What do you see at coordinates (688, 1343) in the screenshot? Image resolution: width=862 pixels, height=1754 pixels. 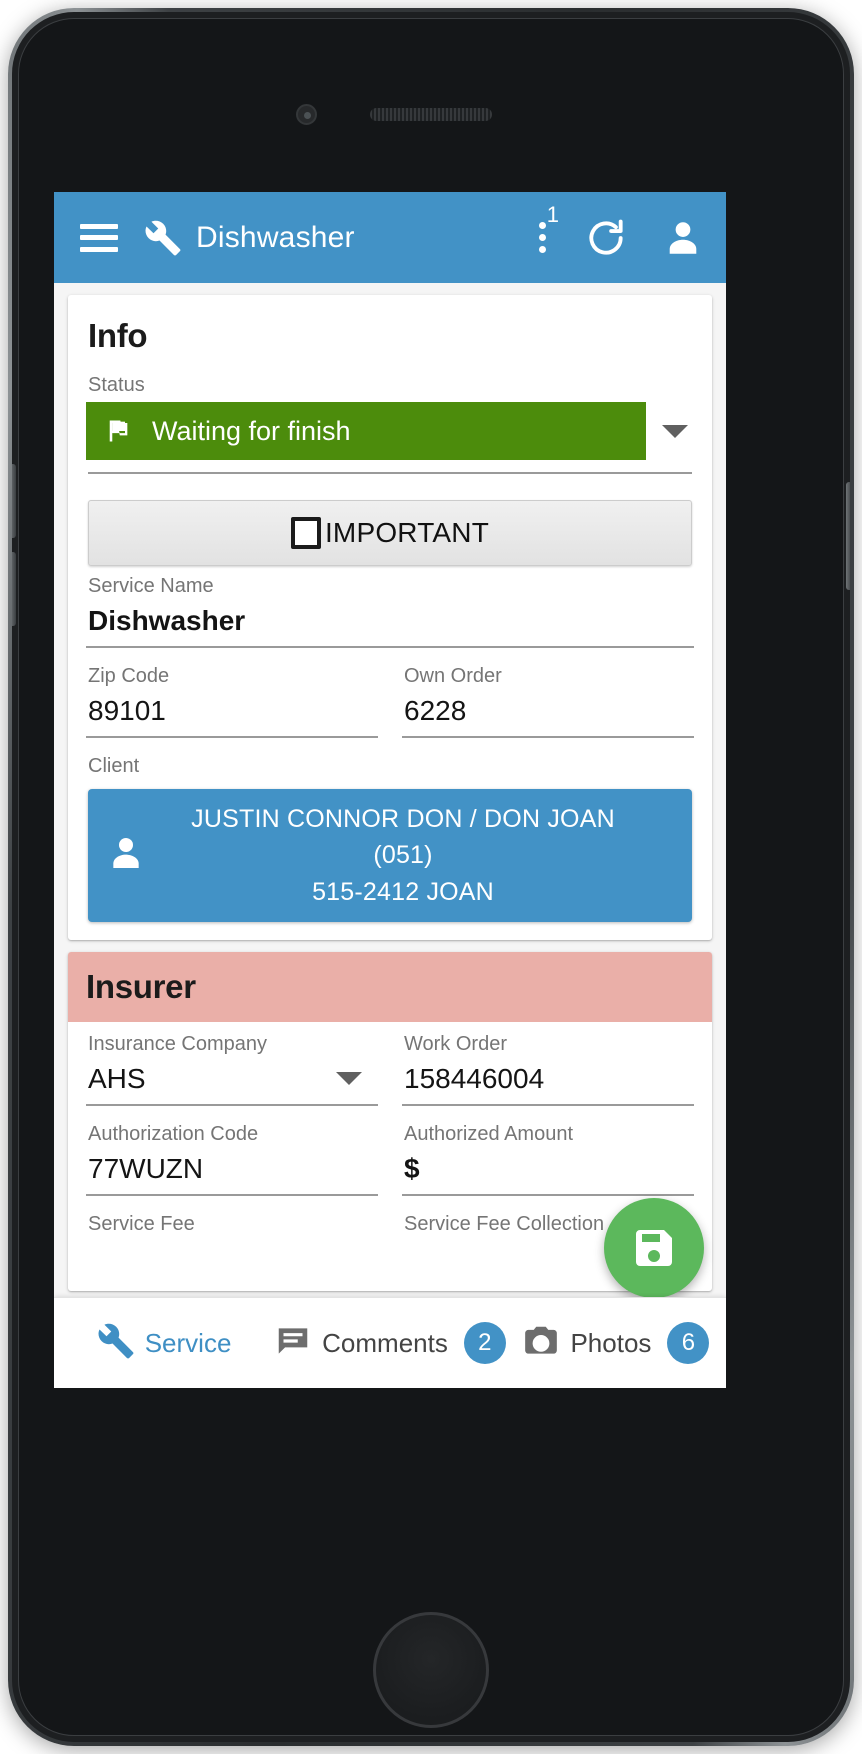 I see `photos-badge: 6` at bounding box center [688, 1343].